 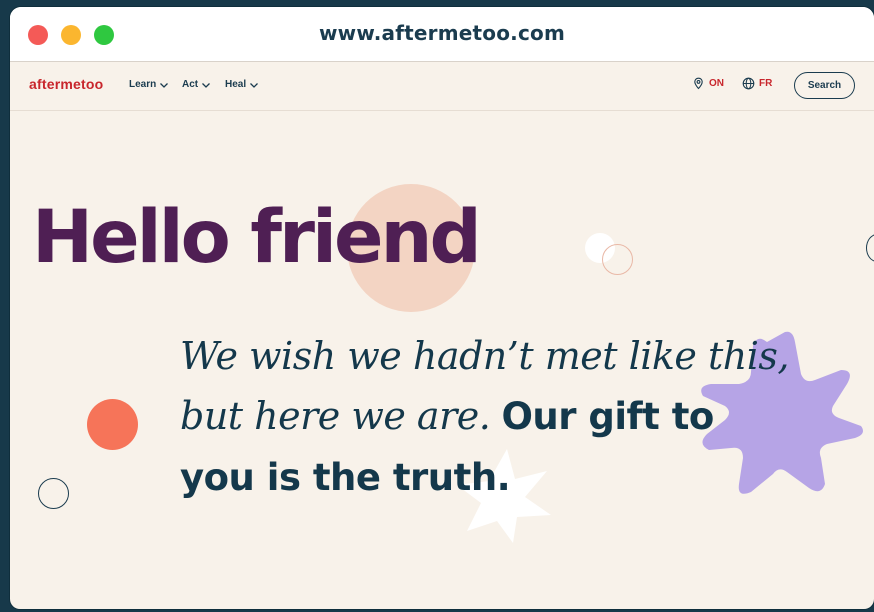 I want to click on language-selector: FR, so click(x=757, y=83).